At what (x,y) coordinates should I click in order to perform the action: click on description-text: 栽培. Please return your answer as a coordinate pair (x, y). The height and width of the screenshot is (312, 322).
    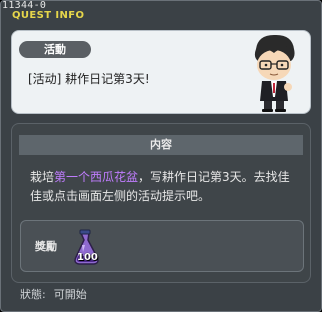
    Looking at the image, I should click on (42, 177).